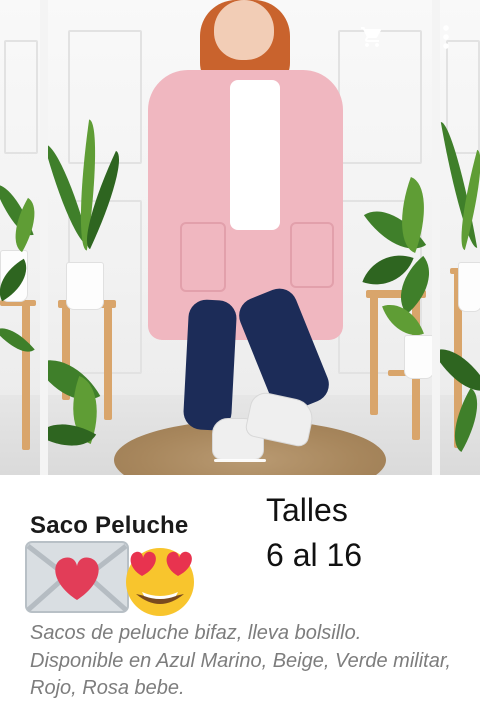 The height and width of the screenshot is (722, 480). I want to click on cart-button, so click(372, 37).